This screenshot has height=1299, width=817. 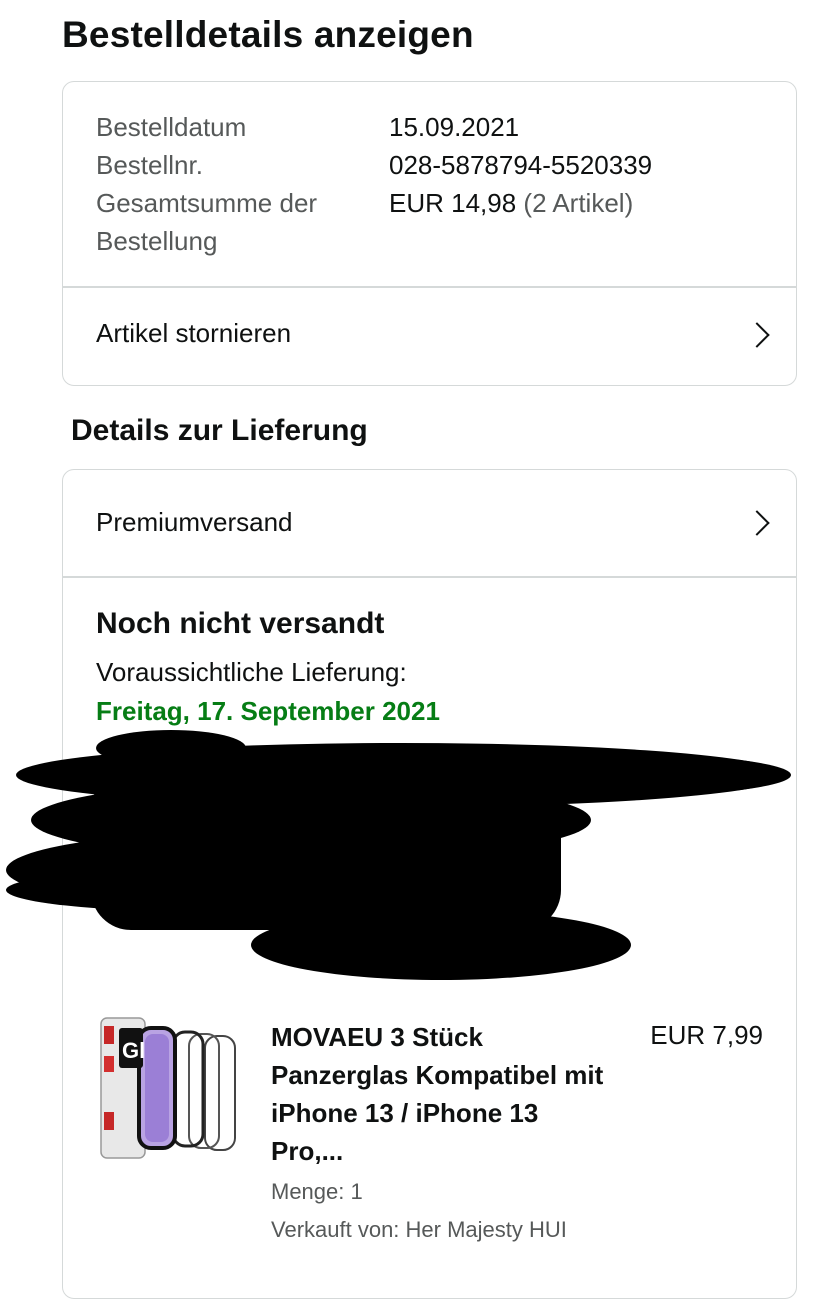 I want to click on product-price: EUR 7,99, so click(x=706, y=1035).